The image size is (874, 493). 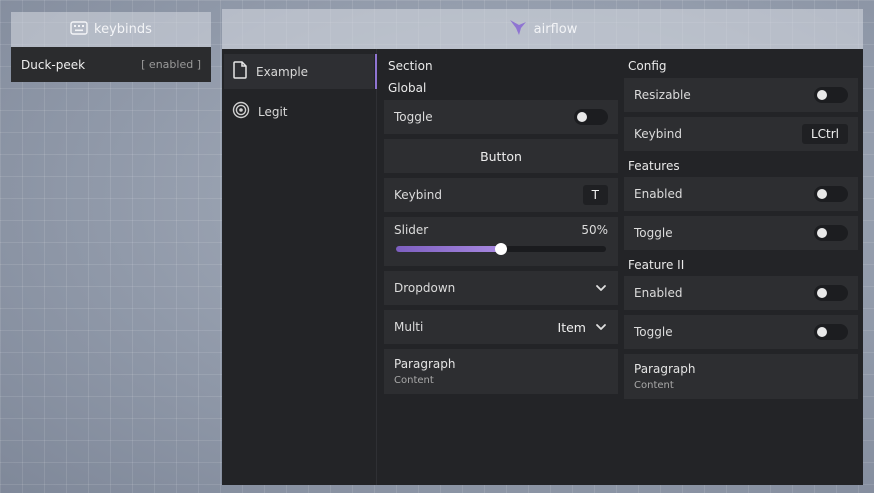 I want to click on airflow-logo-icon, so click(x=518, y=29).